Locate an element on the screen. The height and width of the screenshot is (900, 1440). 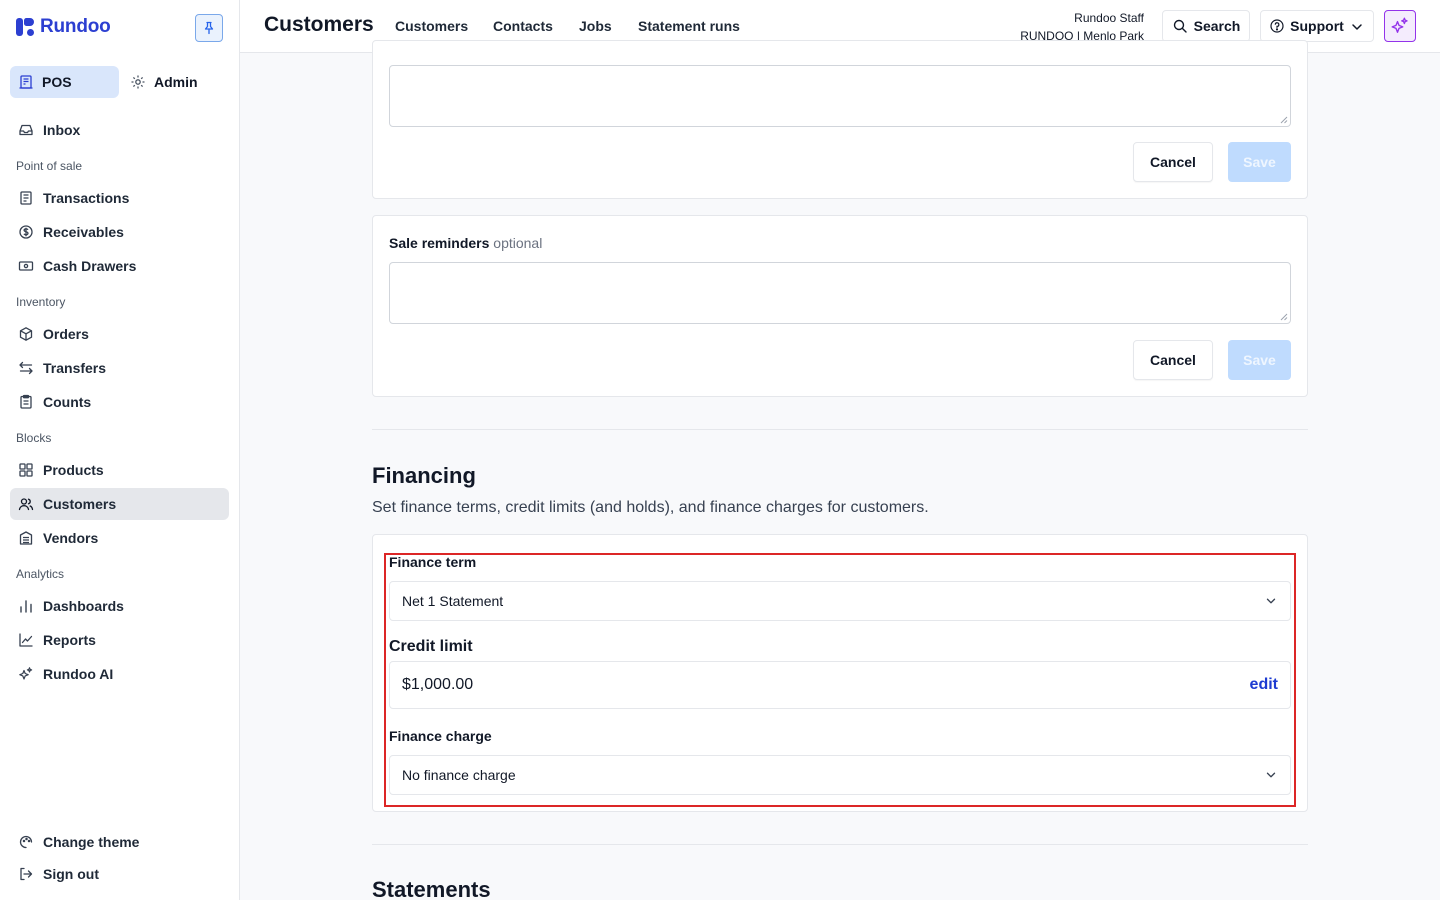
sidebar-item-transfers: Transfers is located at coordinates (119, 368).